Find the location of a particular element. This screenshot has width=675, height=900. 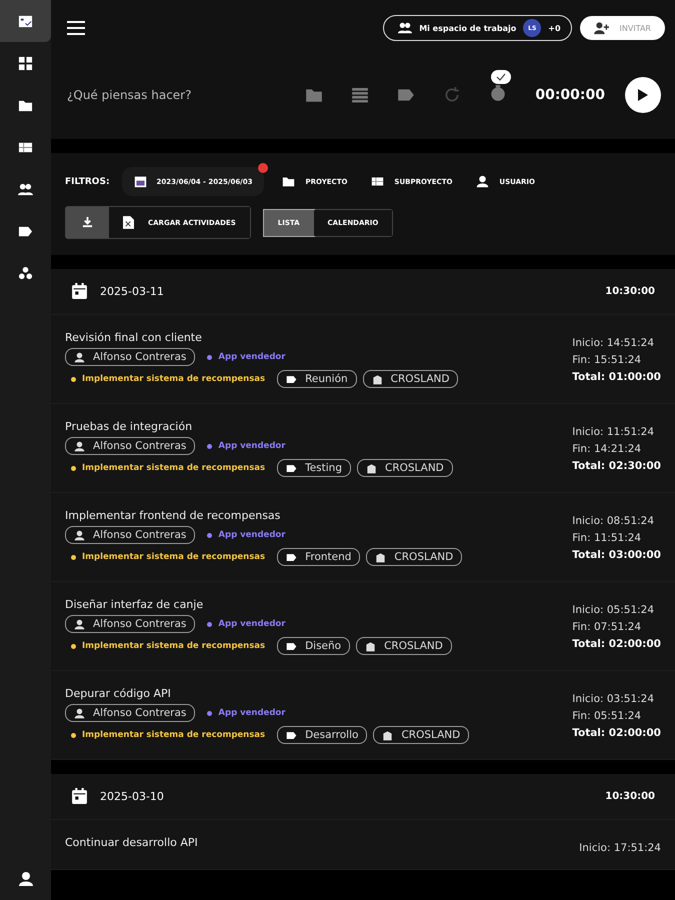

activity-title: Implementar frontend de recompensas is located at coordinates (173, 515).